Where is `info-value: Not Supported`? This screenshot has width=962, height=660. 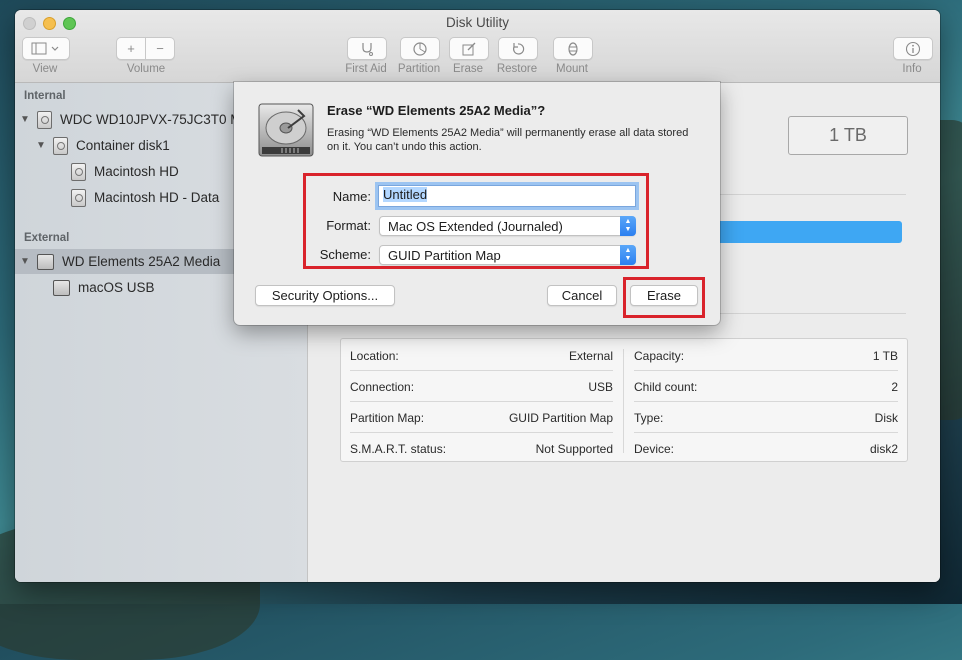 info-value: Not Supported is located at coordinates (574, 449).